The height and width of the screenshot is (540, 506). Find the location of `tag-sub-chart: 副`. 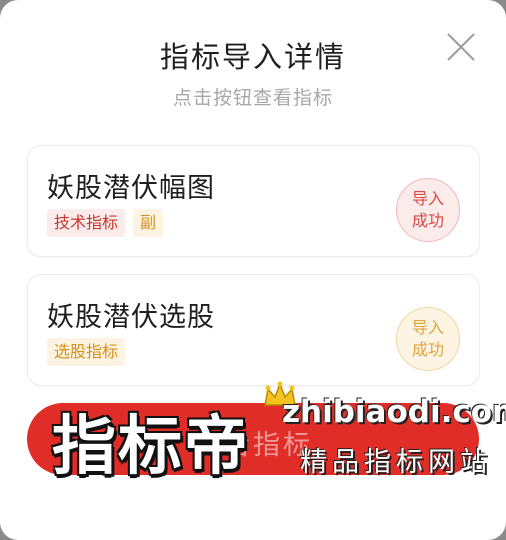

tag-sub-chart: 副 is located at coordinates (148, 223).